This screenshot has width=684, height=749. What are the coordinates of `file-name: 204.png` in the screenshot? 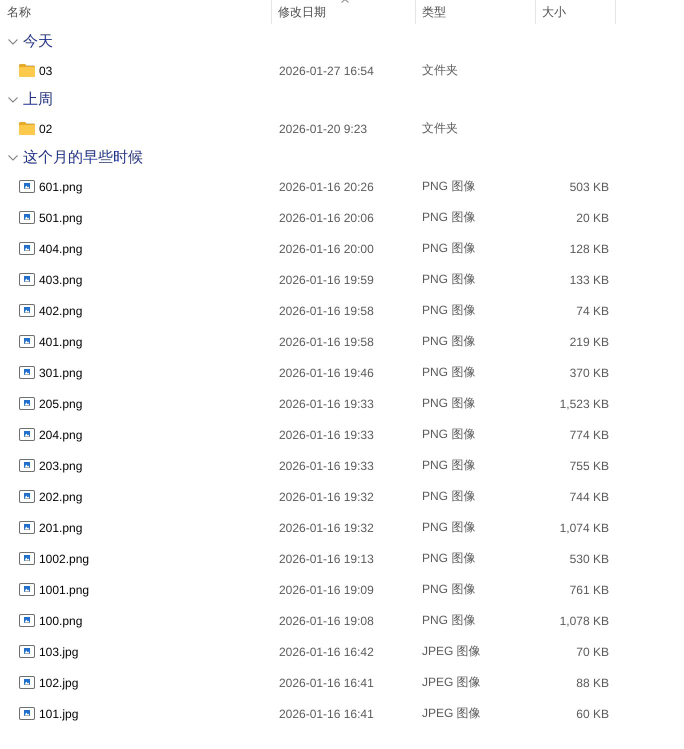 It's located at (60, 435).